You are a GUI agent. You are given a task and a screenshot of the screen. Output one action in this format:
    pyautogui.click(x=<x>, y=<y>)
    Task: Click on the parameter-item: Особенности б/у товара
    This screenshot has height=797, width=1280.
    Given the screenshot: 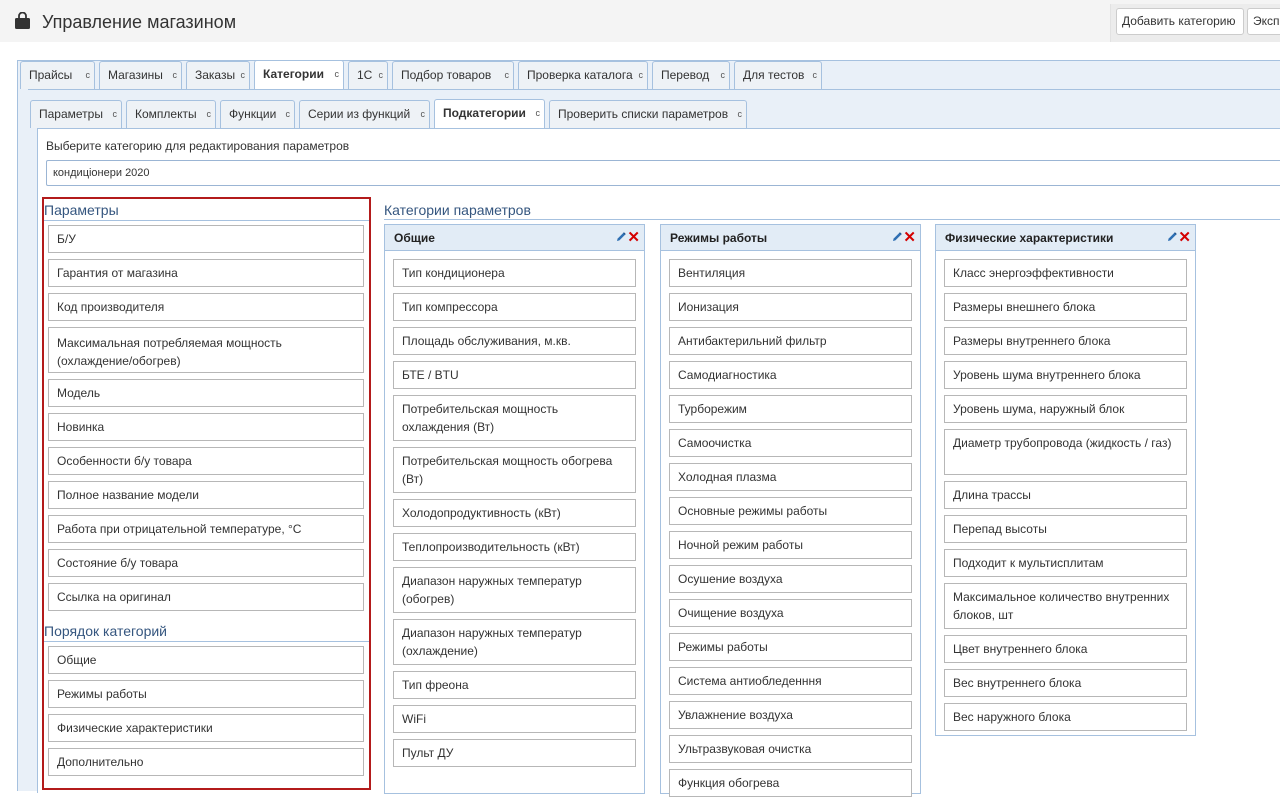 What is the action you would take?
    pyautogui.click(x=206, y=461)
    